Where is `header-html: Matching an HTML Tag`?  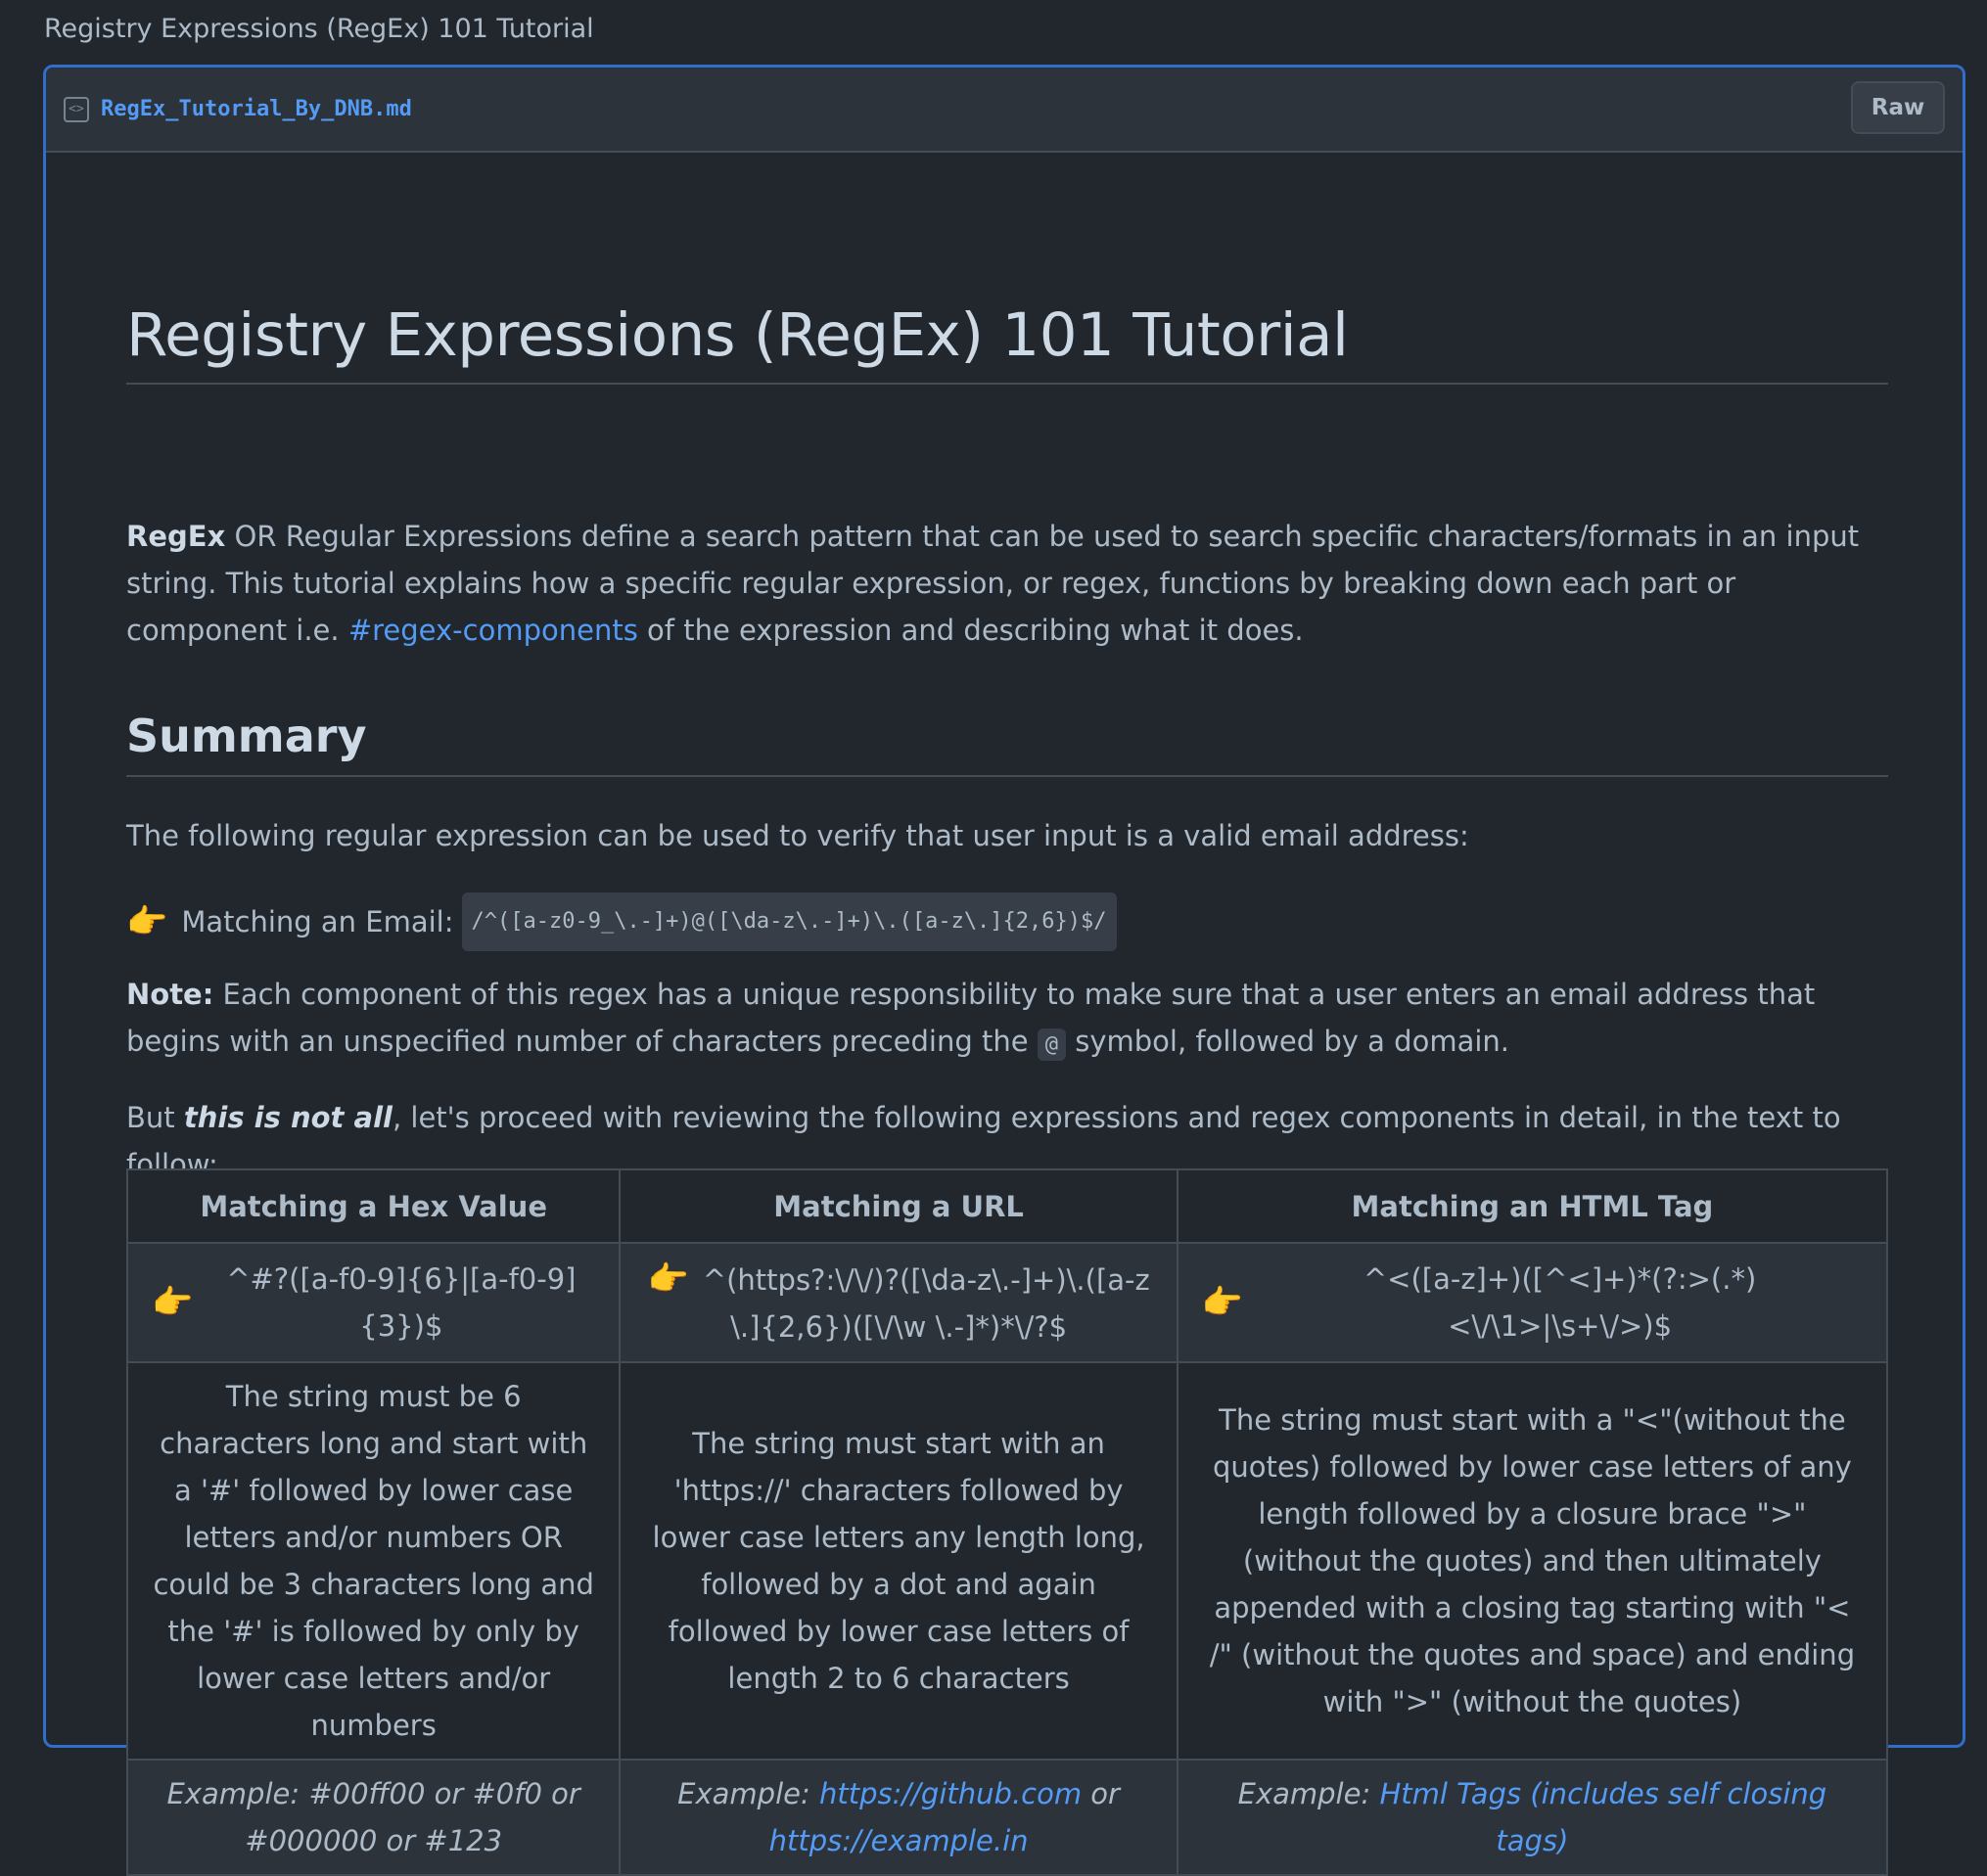
header-html: Matching an HTML Tag is located at coordinates (1533, 1206).